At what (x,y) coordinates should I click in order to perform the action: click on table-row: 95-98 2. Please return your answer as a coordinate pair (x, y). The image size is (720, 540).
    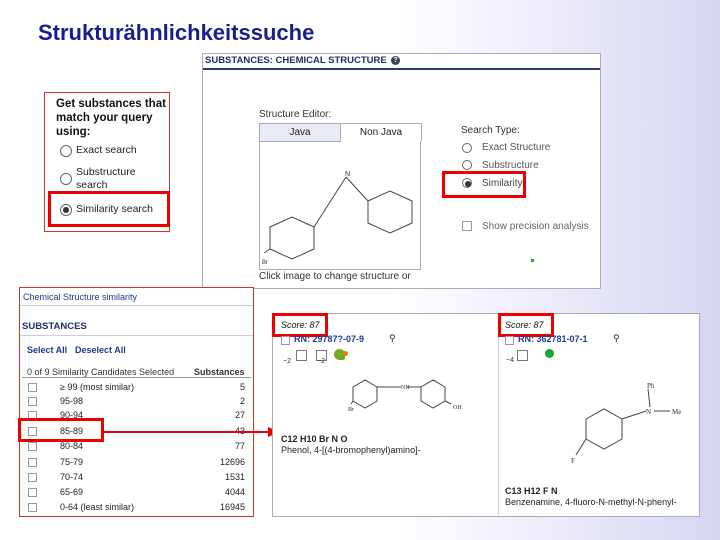
    Looking at the image, I should click on (136, 402).